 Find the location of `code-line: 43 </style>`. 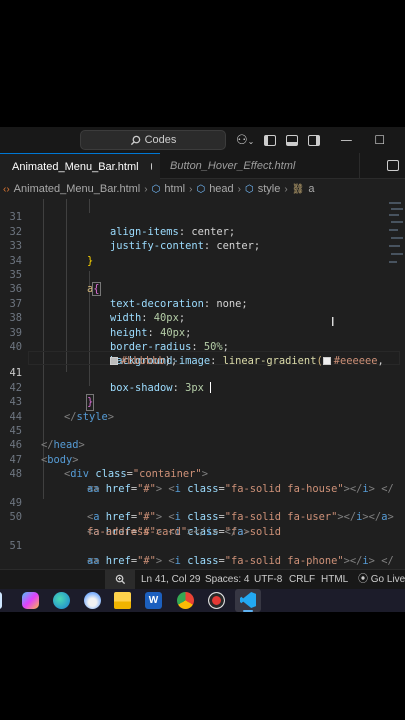

code-line: 43 </style> is located at coordinates (202, 401).